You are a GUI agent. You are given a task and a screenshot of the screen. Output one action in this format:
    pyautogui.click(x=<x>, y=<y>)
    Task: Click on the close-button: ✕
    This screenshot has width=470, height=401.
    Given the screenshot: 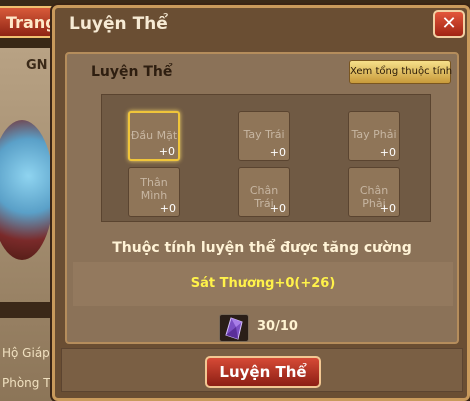 What is the action you would take?
    pyautogui.click(x=449, y=24)
    